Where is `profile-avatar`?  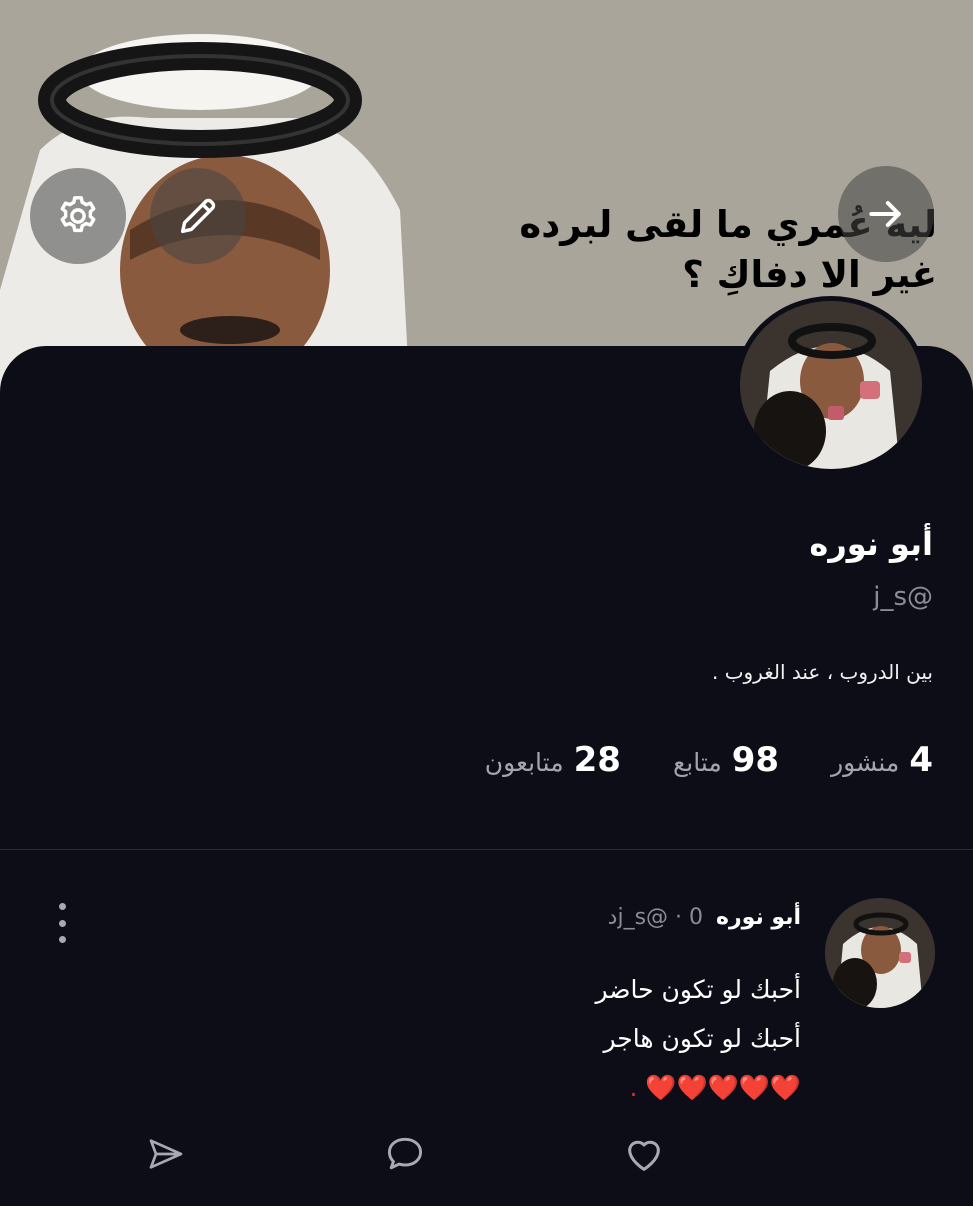 profile-avatar is located at coordinates (831, 385).